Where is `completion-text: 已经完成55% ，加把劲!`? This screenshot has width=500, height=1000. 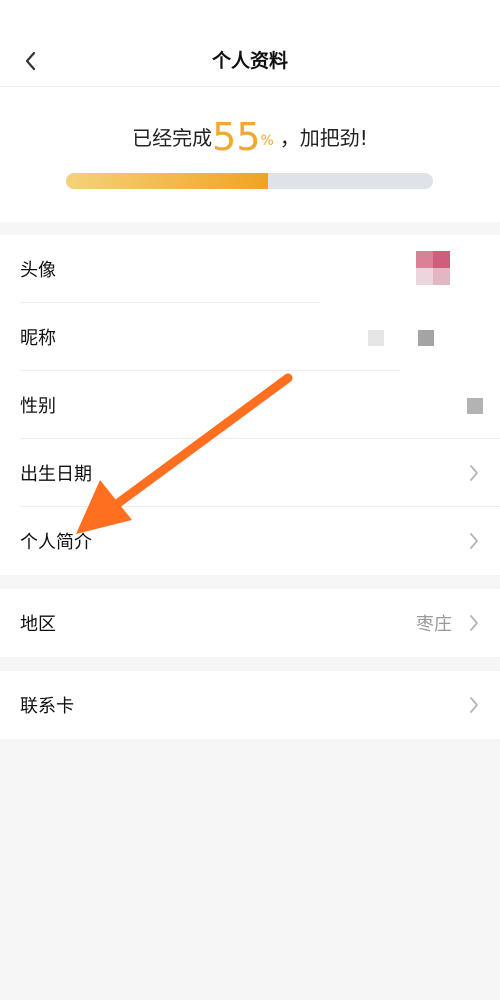 completion-text: 已经完成55% ，加把劲! is located at coordinates (250, 137).